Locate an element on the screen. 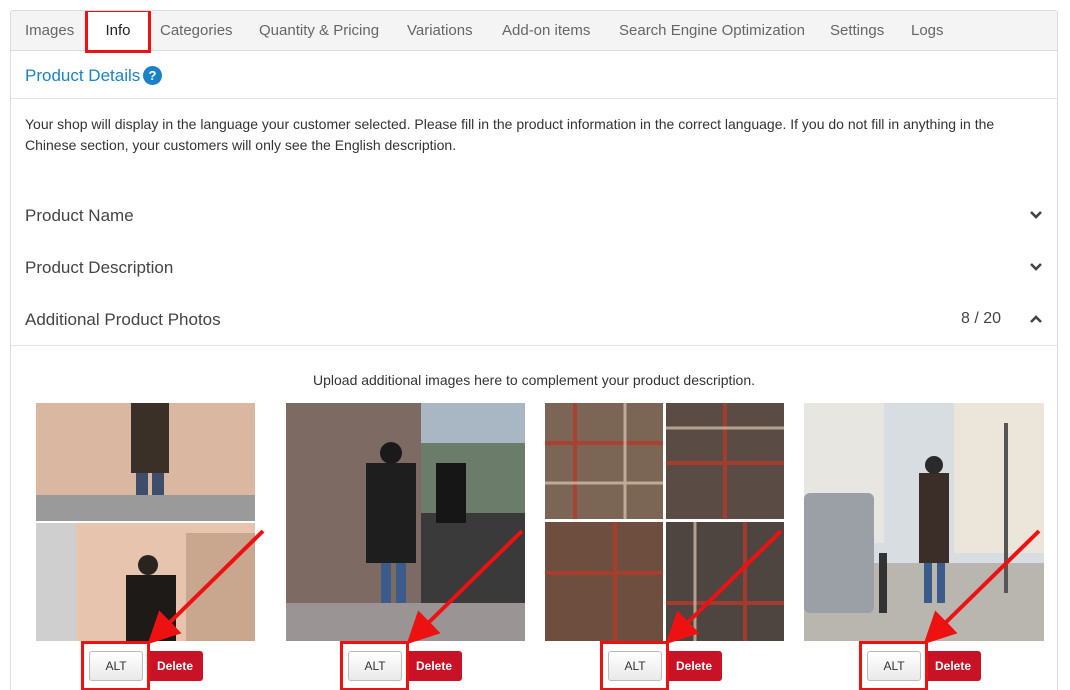 This screenshot has height=690, width=1070. chevron-up-icon is located at coordinates (1036, 319).